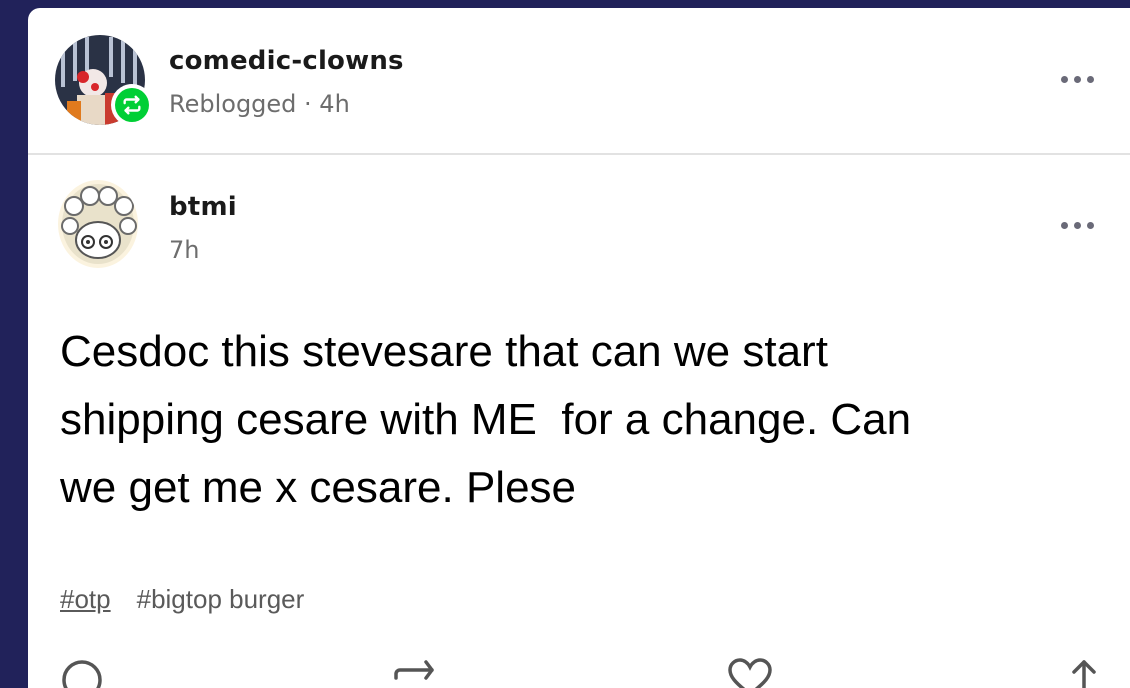 This screenshot has width=1130, height=688. I want to click on reblogger-username: comedic-clowns, so click(286, 61).